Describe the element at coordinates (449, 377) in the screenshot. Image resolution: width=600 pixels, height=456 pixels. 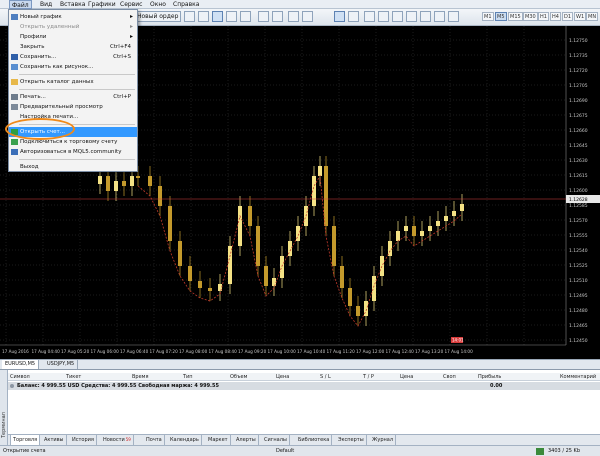
I see `col-swap: Своп` at that location.